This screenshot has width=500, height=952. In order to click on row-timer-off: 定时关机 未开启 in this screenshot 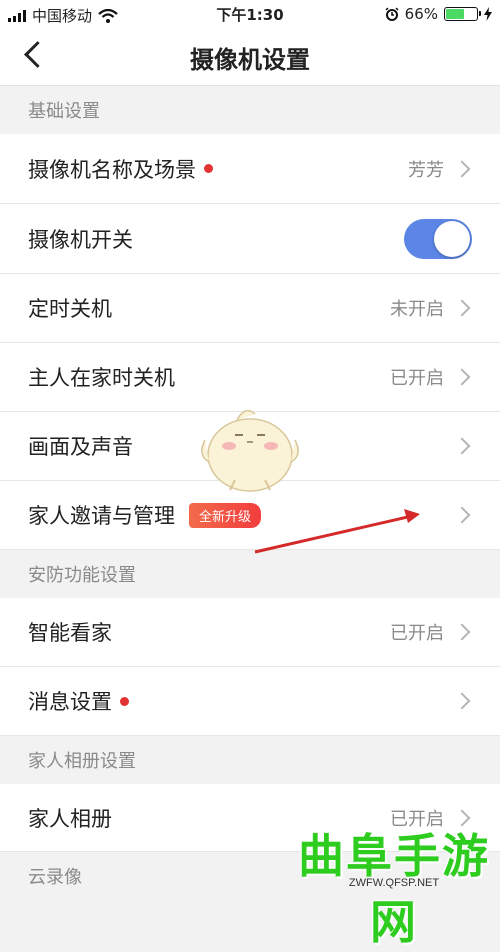, I will do `click(250, 308)`.